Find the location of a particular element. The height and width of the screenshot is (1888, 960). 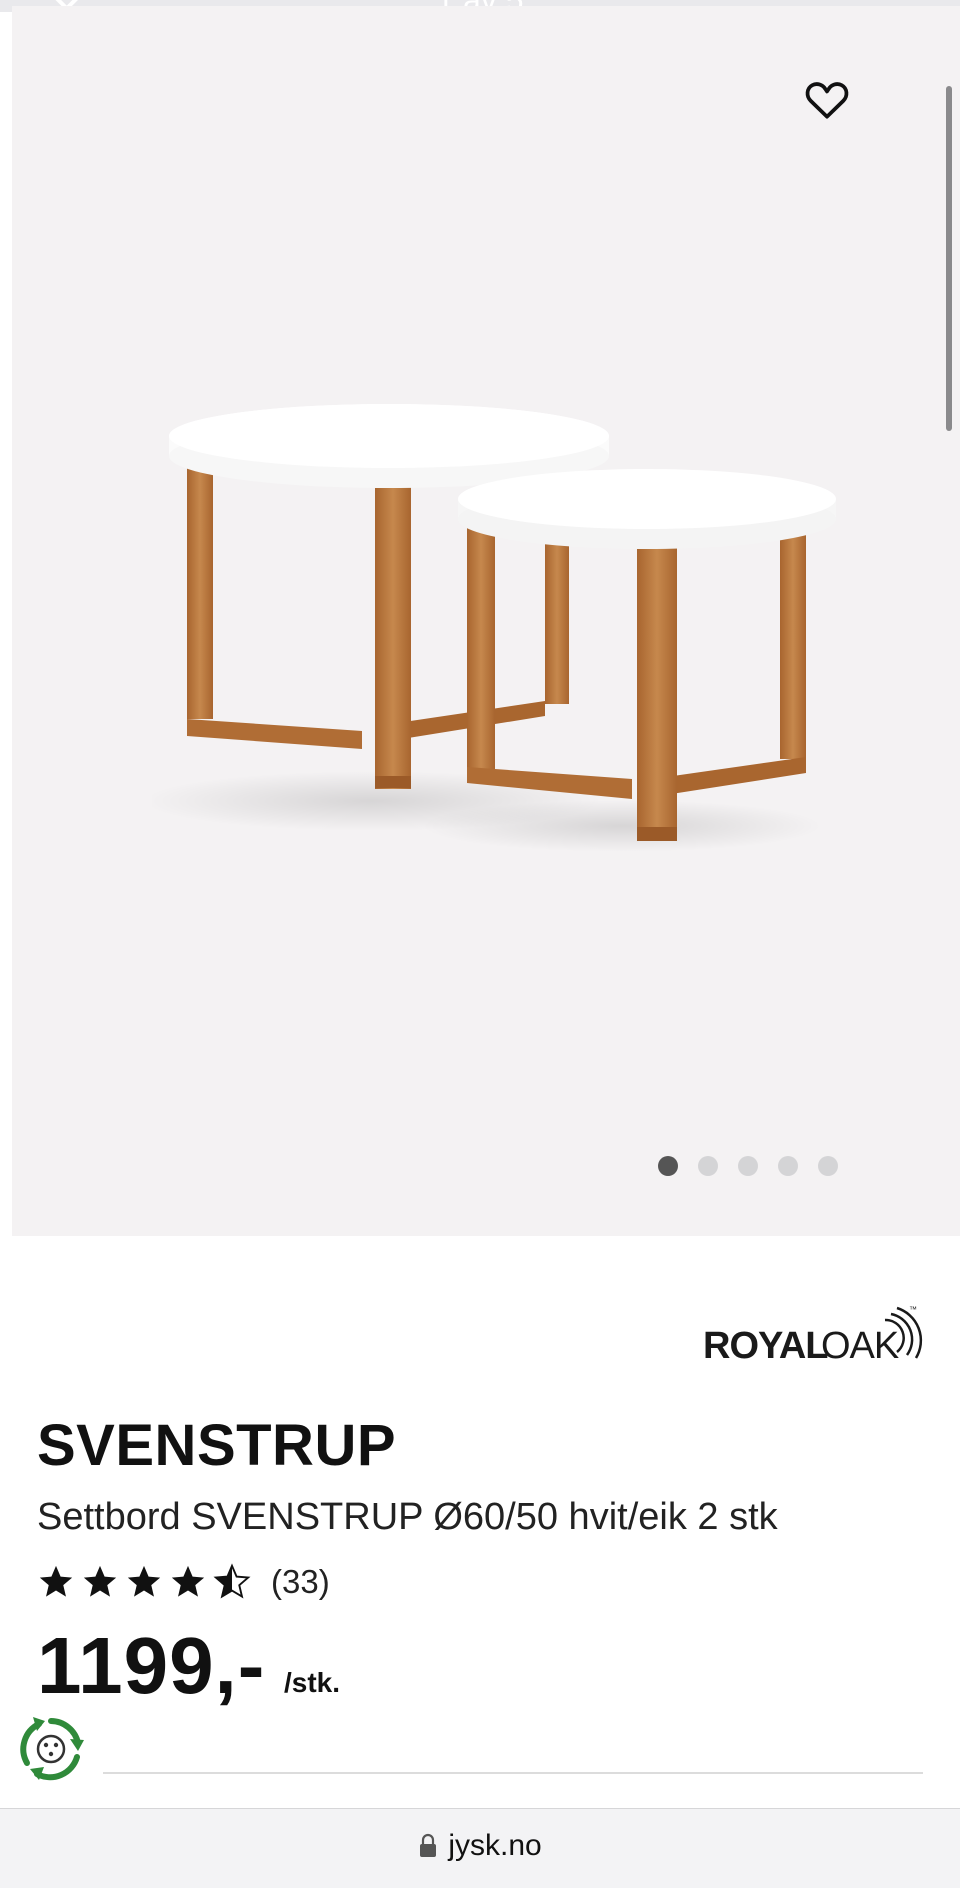

browser-address-bar: jysk.no is located at coordinates (480, 1848).